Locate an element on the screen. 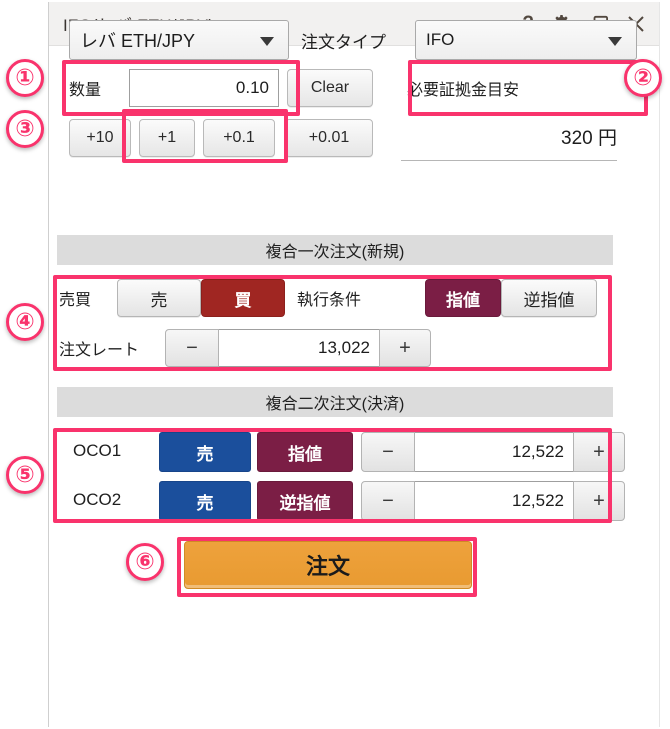 The width and height of the screenshot is (670, 729). margin-label: 必要証拠金目安 is located at coordinates (463, 90).